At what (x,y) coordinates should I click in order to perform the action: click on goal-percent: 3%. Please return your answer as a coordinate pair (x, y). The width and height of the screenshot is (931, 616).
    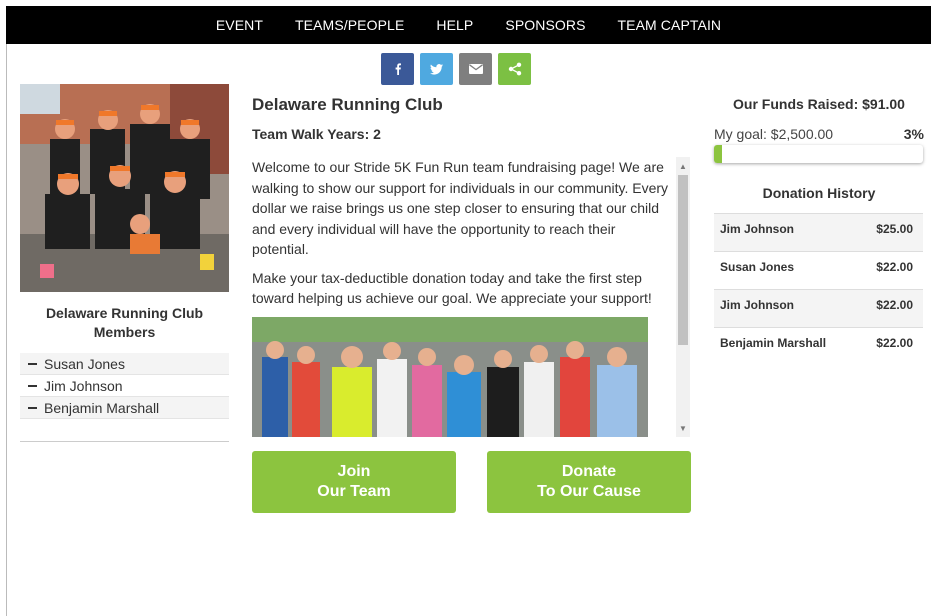
    Looking at the image, I should click on (913, 134).